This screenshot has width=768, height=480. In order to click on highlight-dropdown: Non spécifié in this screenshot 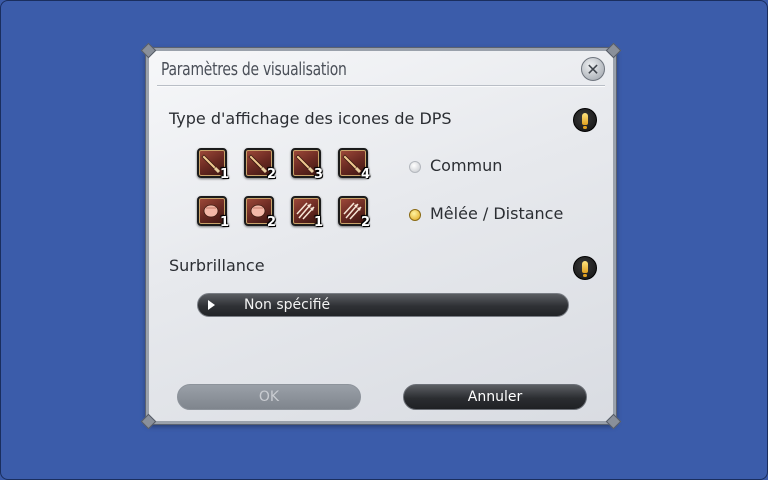, I will do `click(383, 305)`.